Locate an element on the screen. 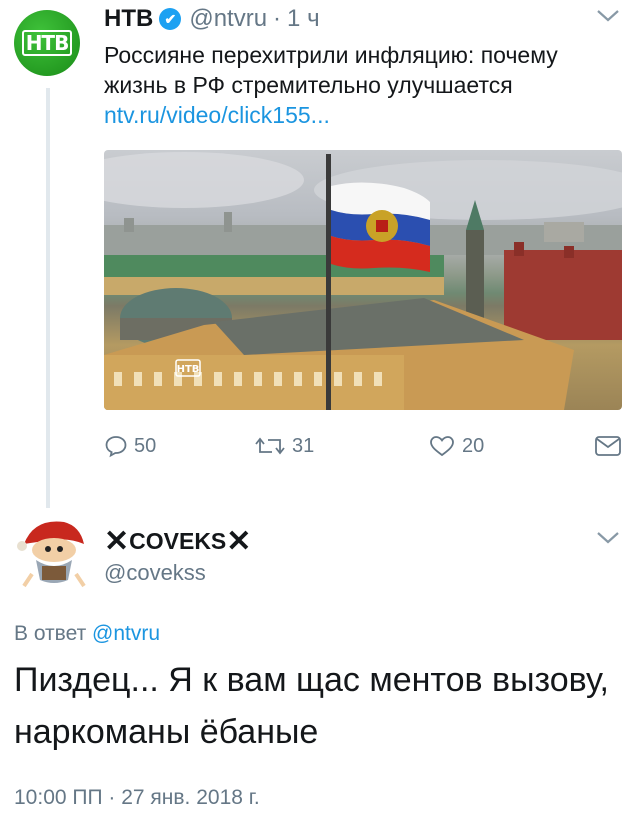 This screenshot has height=831, width=640. reply-author-handle: @covekss is located at coordinates (155, 573).